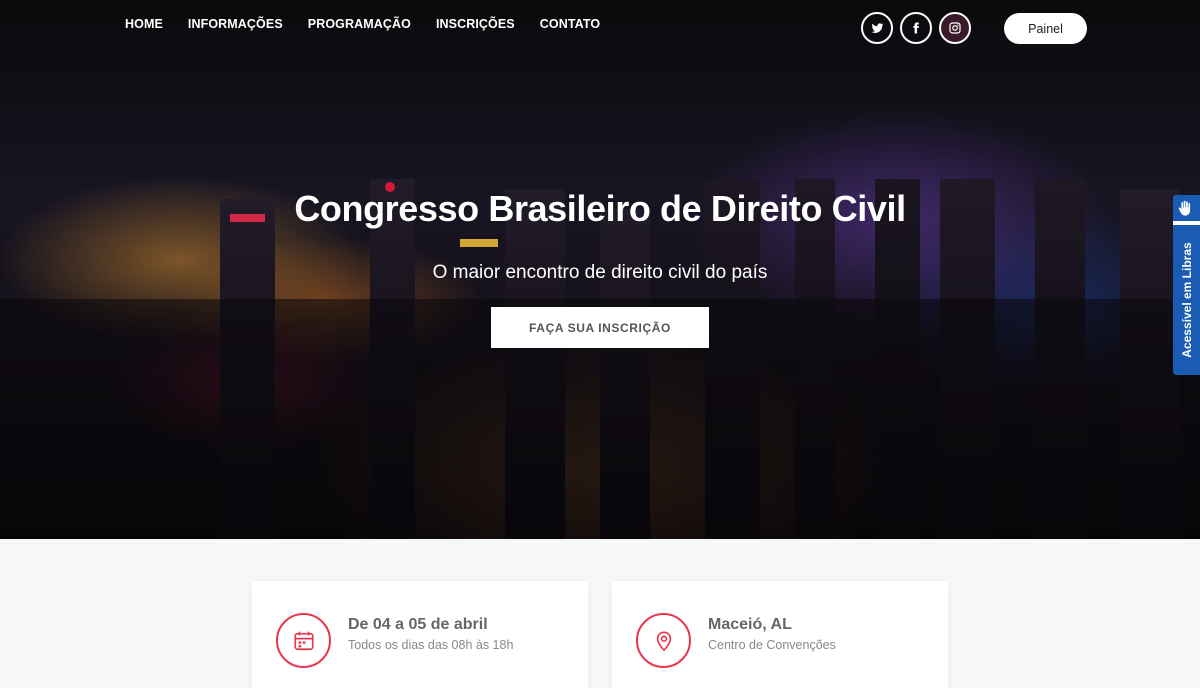  What do you see at coordinates (772, 645) in the screenshot?
I see `location-subtitle: Centro de Convenções` at bounding box center [772, 645].